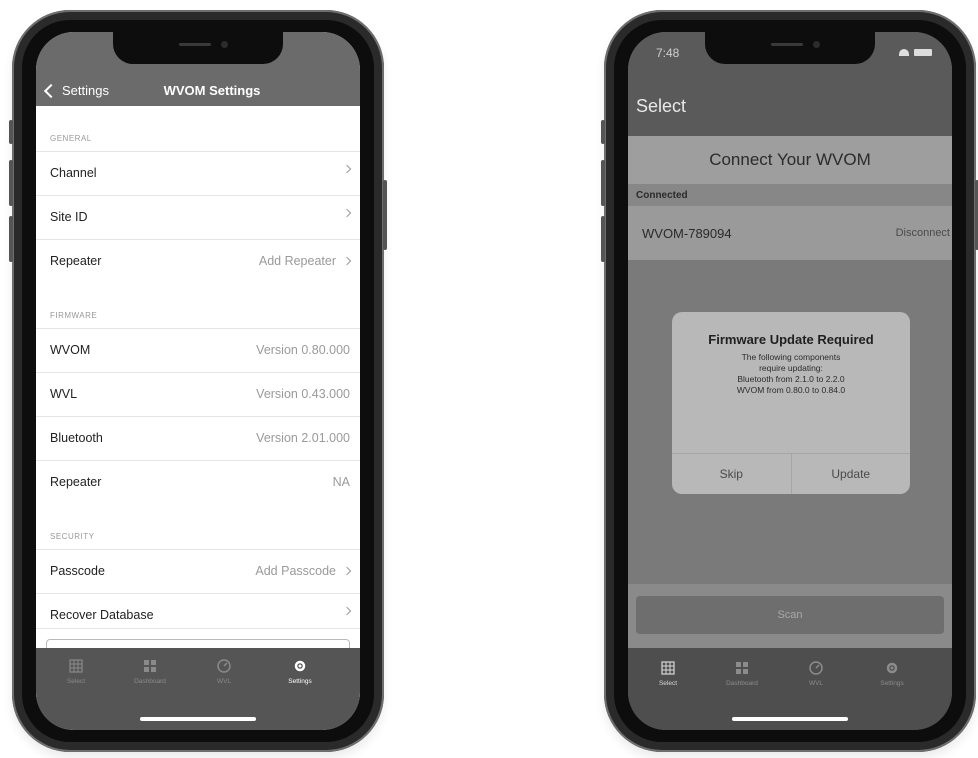 This screenshot has width=978, height=758. Describe the element at coordinates (791, 339) in the screenshot. I see `dialog-title: Firmware Update Required` at that location.